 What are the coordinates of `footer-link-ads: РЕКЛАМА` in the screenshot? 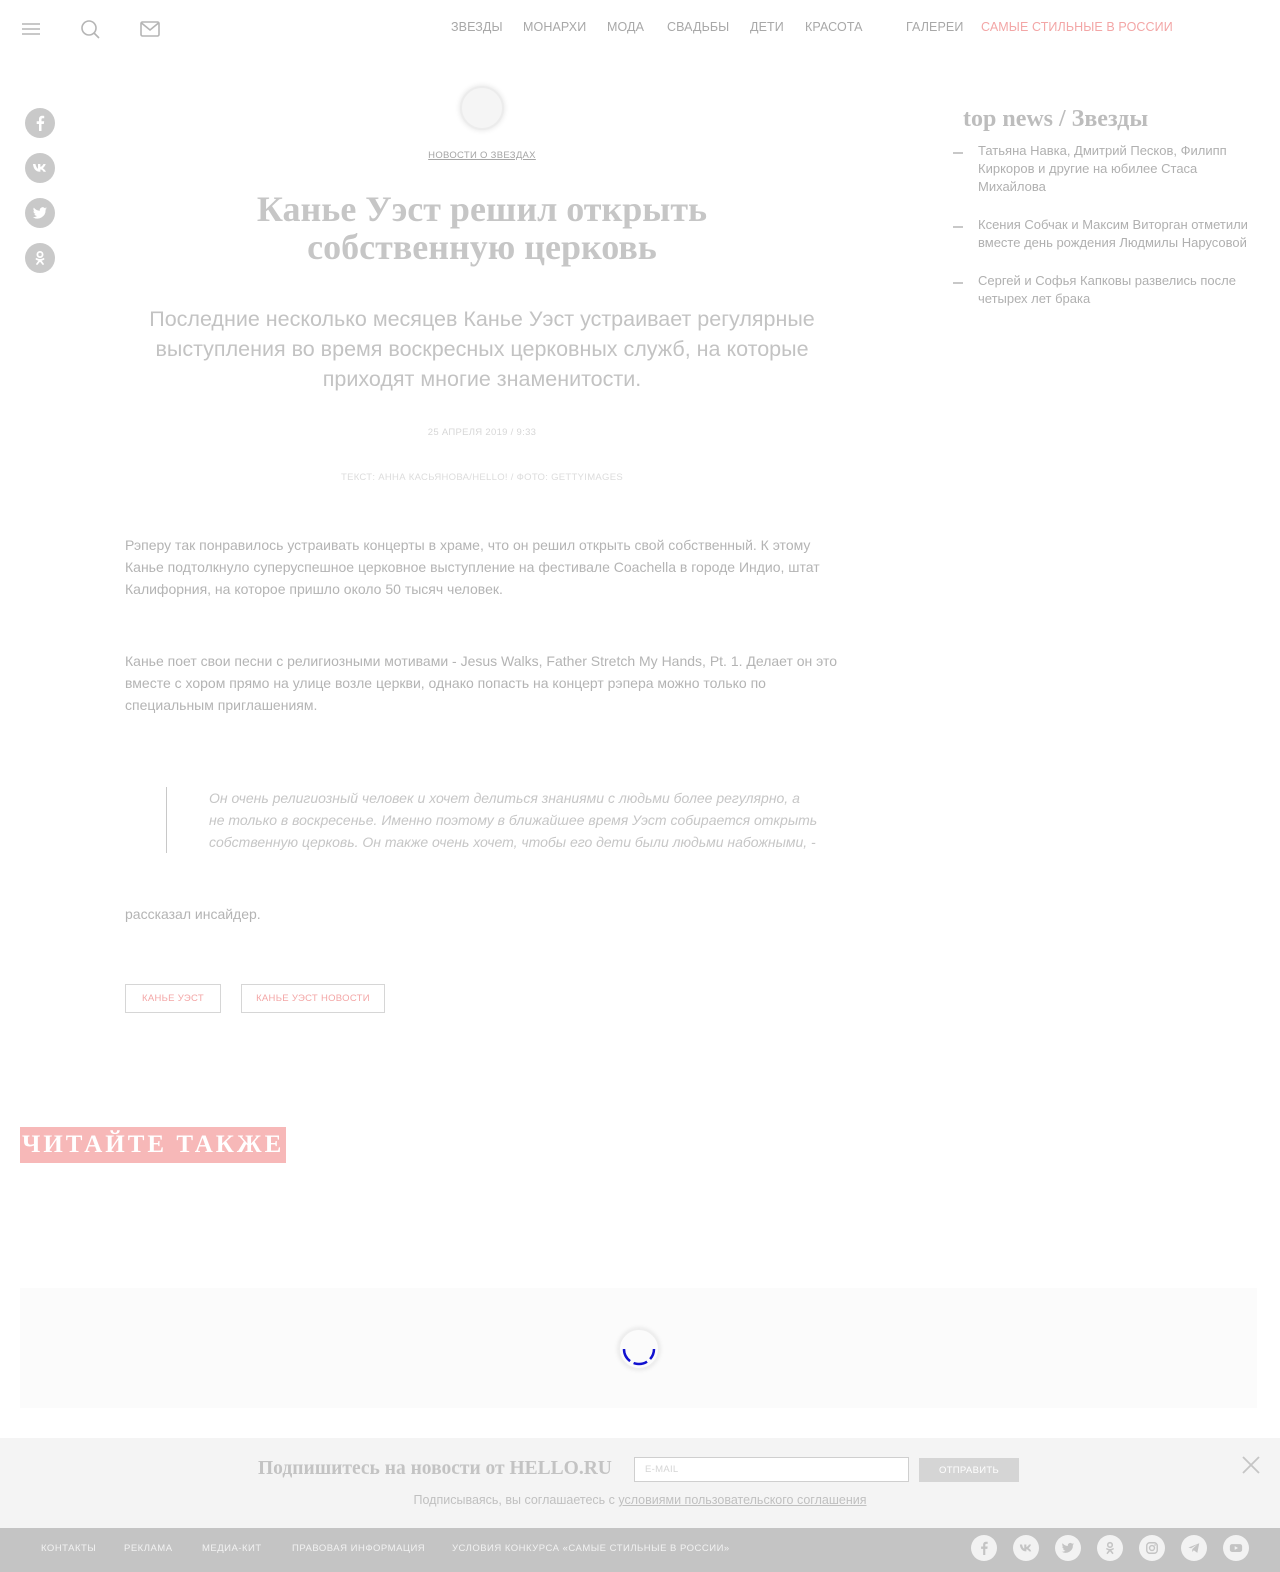 It's located at (148, 1548).